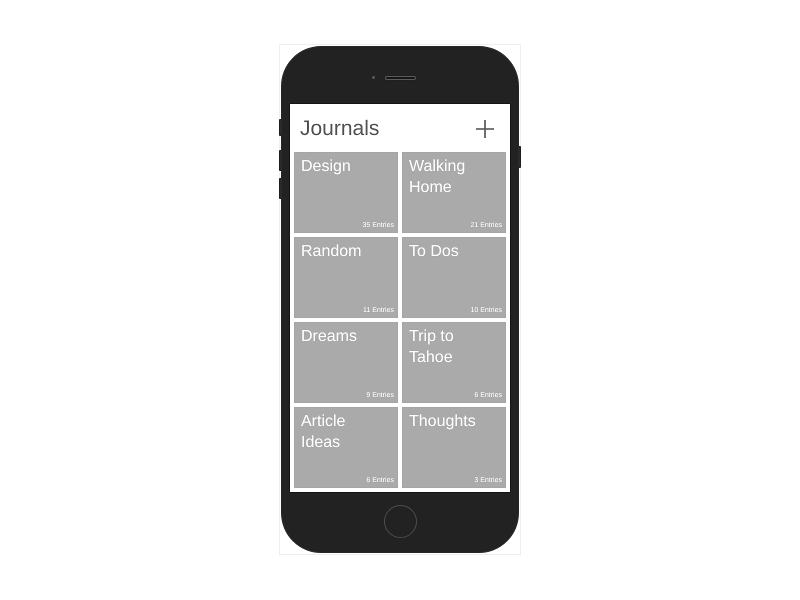 Image resolution: width=800 pixels, height=600 pixels. What do you see at coordinates (443, 422) in the screenshot?
I see `journal-title: Thoughts` at bounding box center [443, 422].